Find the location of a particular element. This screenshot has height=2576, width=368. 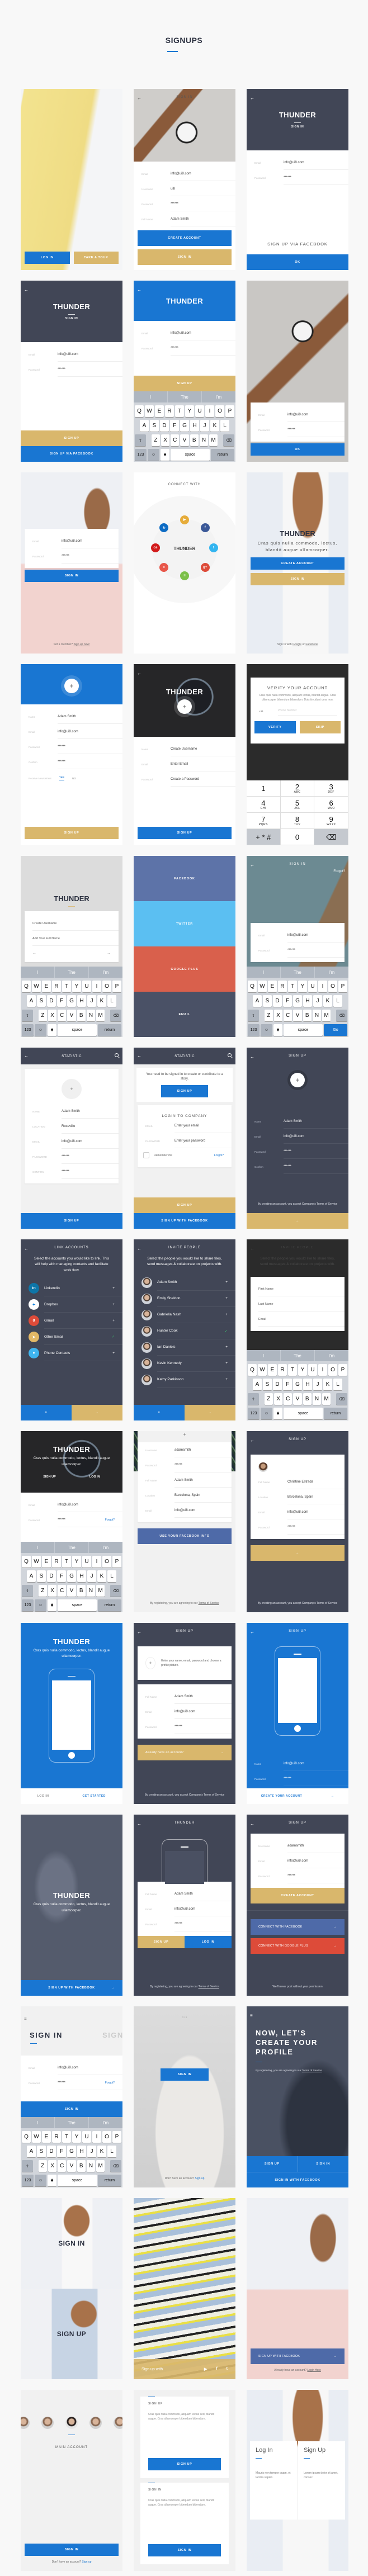

sign-up-button: SIGN UP is located at coordinates (184, 1205).